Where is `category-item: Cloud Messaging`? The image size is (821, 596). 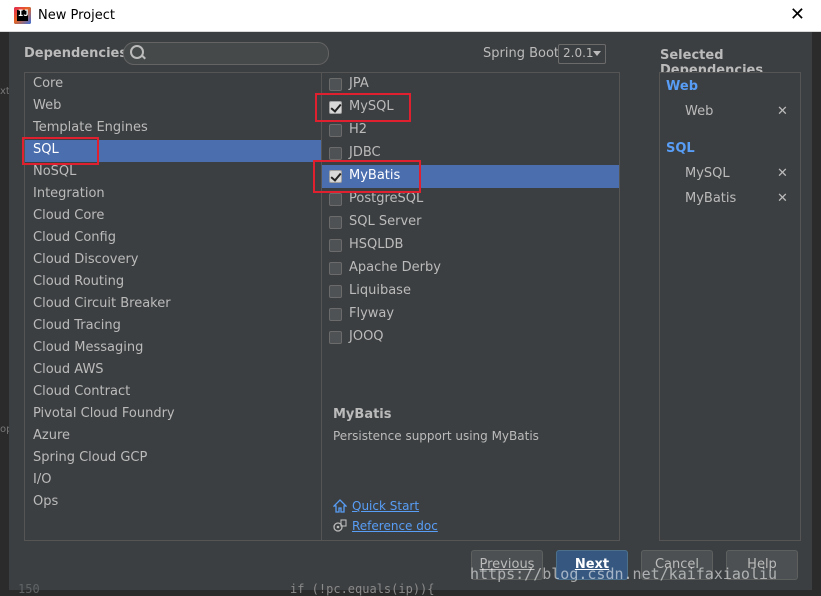 category-item: Cloud Messaging is located at coordinates (88, 348).